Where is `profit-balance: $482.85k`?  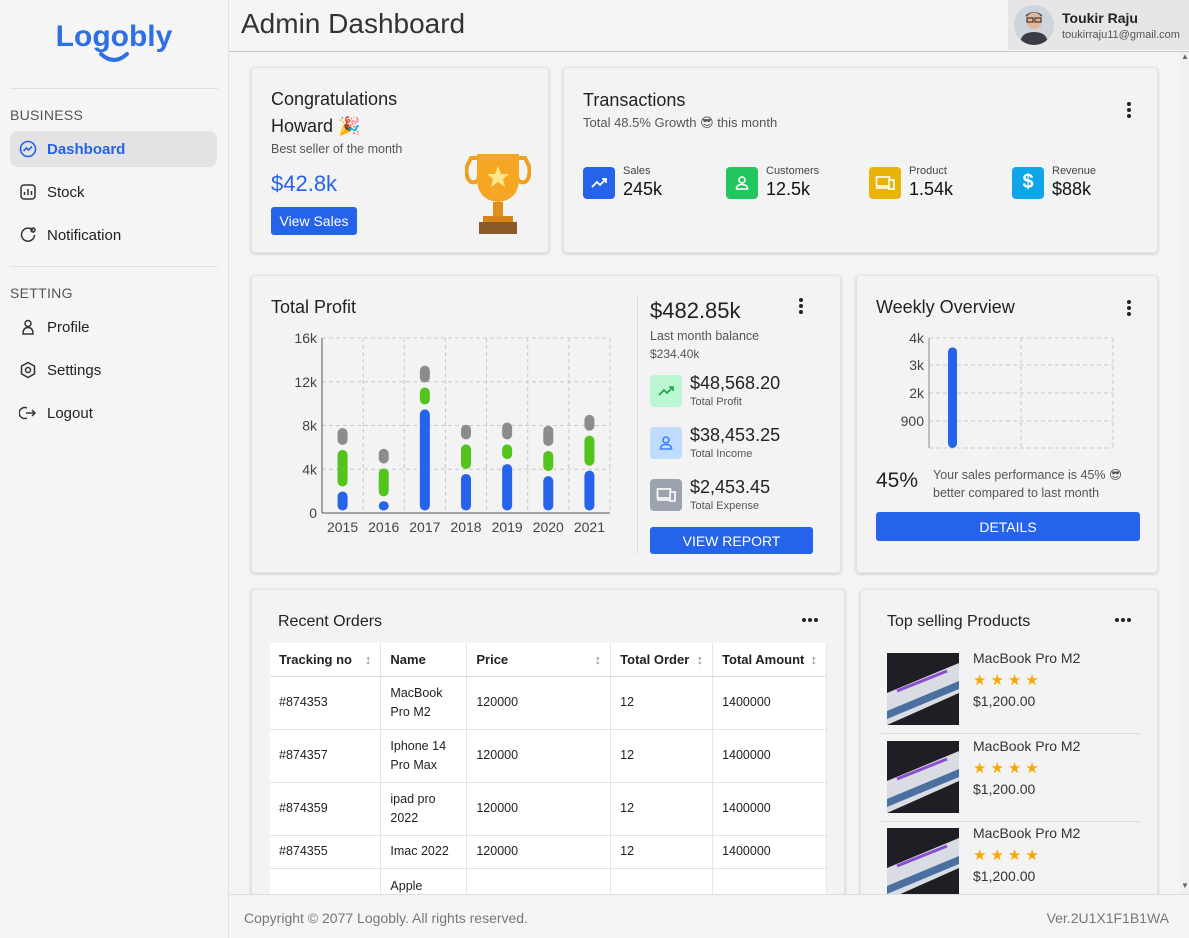
profit-balance: $482.85k is located at coordinates (695, 310).